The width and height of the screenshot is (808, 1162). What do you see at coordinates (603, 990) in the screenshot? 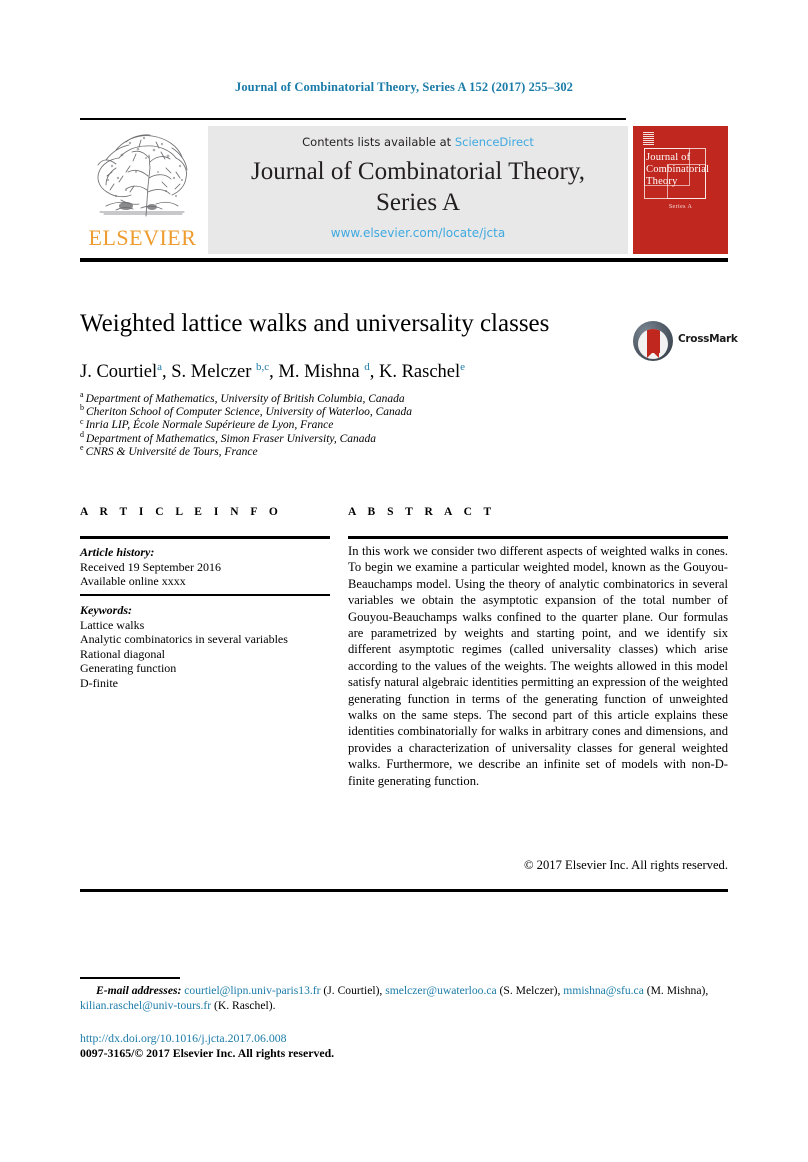
I see `email-link: mmishna@sfu.ca` at bounding box center [603, 990].